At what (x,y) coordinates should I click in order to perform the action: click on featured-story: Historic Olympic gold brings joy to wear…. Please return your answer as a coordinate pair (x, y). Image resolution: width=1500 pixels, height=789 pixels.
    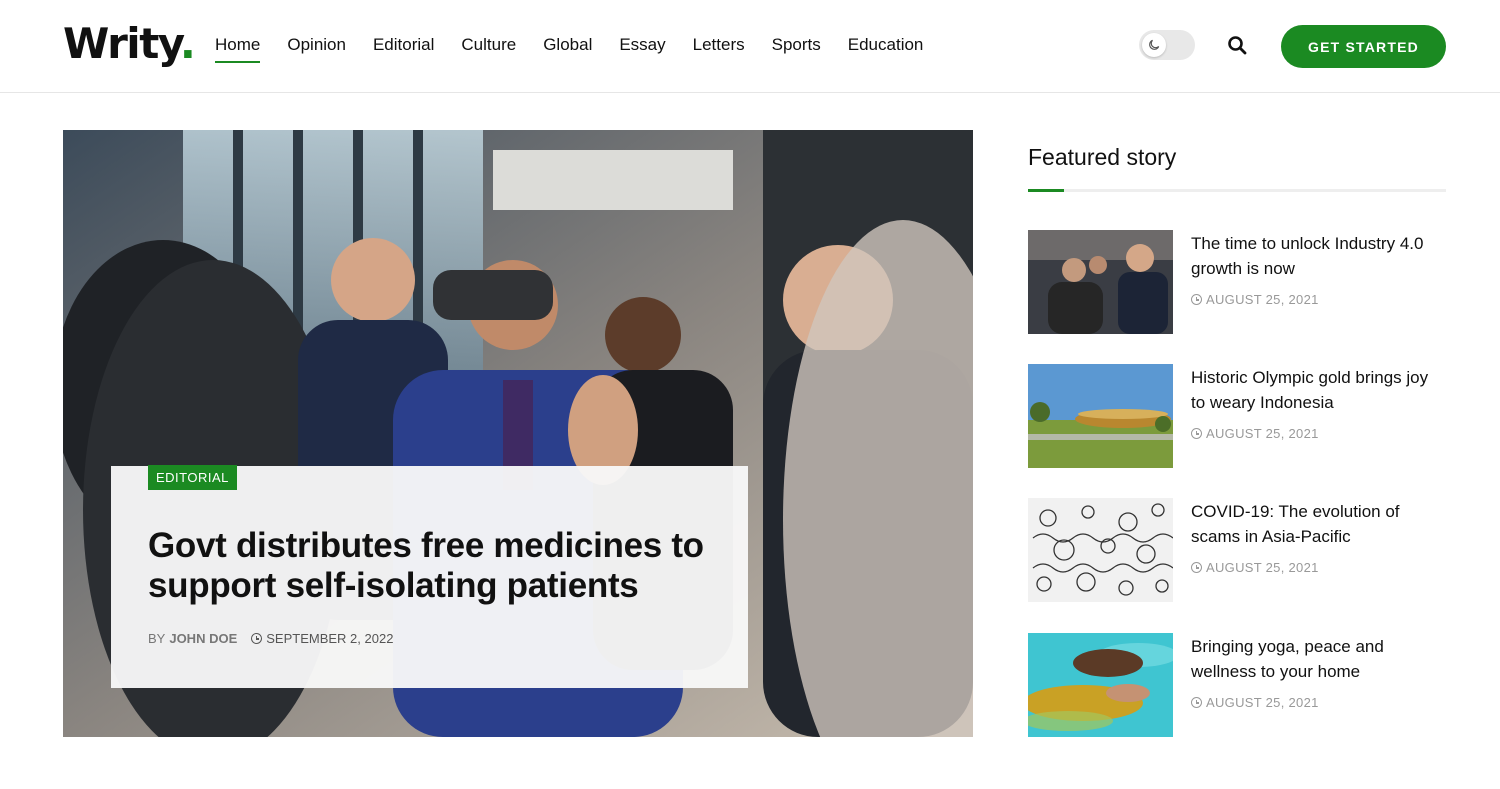
    Looking at the image, I should click on (1237, 416).